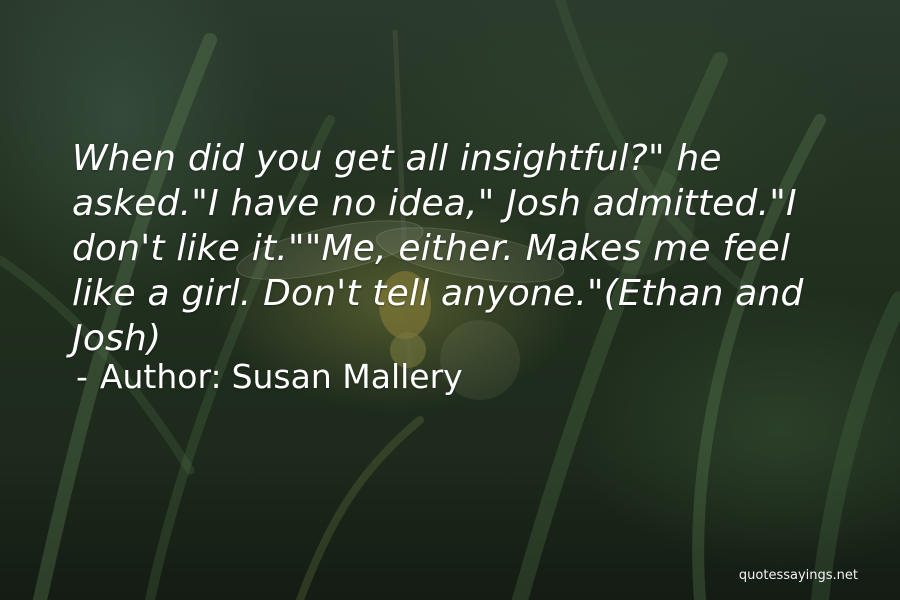  Describe the element at coordinates (160, 376) in the screenshot. I see `author-label: Author:` at that location.